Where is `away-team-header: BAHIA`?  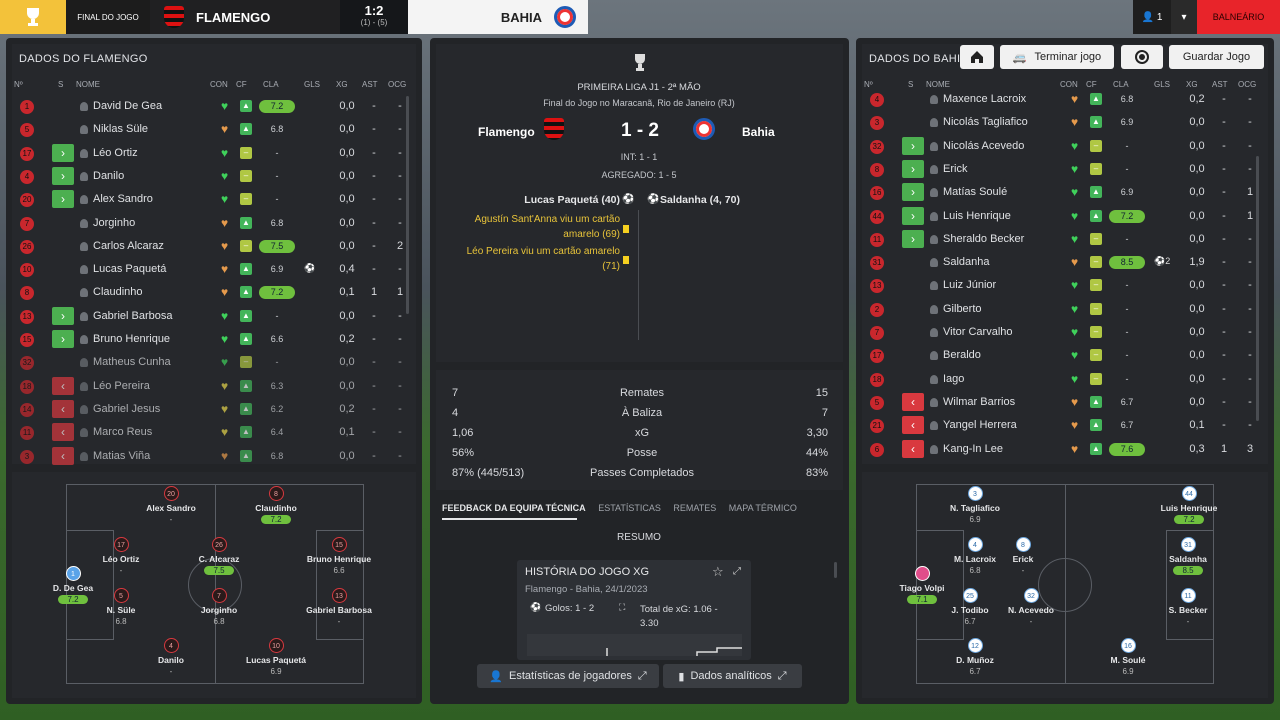
away-team-header: BAHIA is located at coordinates (498, 17).